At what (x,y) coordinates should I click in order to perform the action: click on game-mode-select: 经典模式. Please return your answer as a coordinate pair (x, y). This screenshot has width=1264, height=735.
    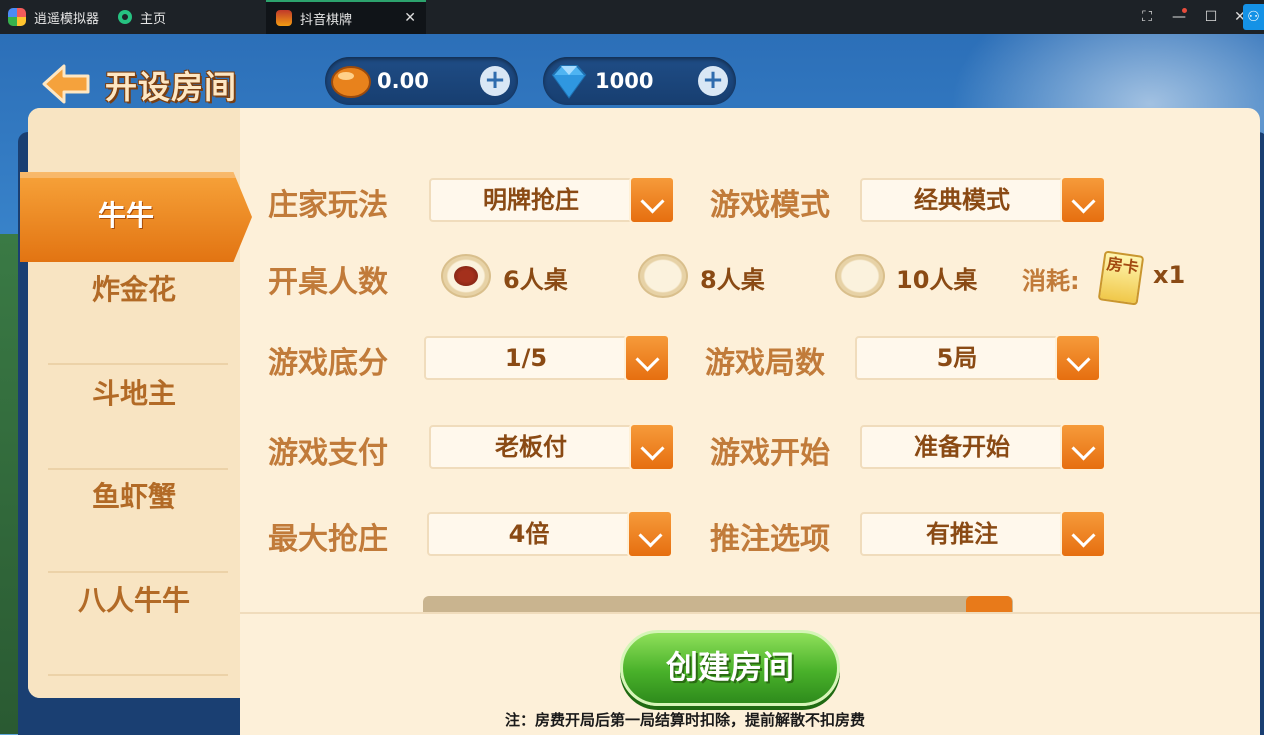
    Looking at the image, I should click on (983, 200).